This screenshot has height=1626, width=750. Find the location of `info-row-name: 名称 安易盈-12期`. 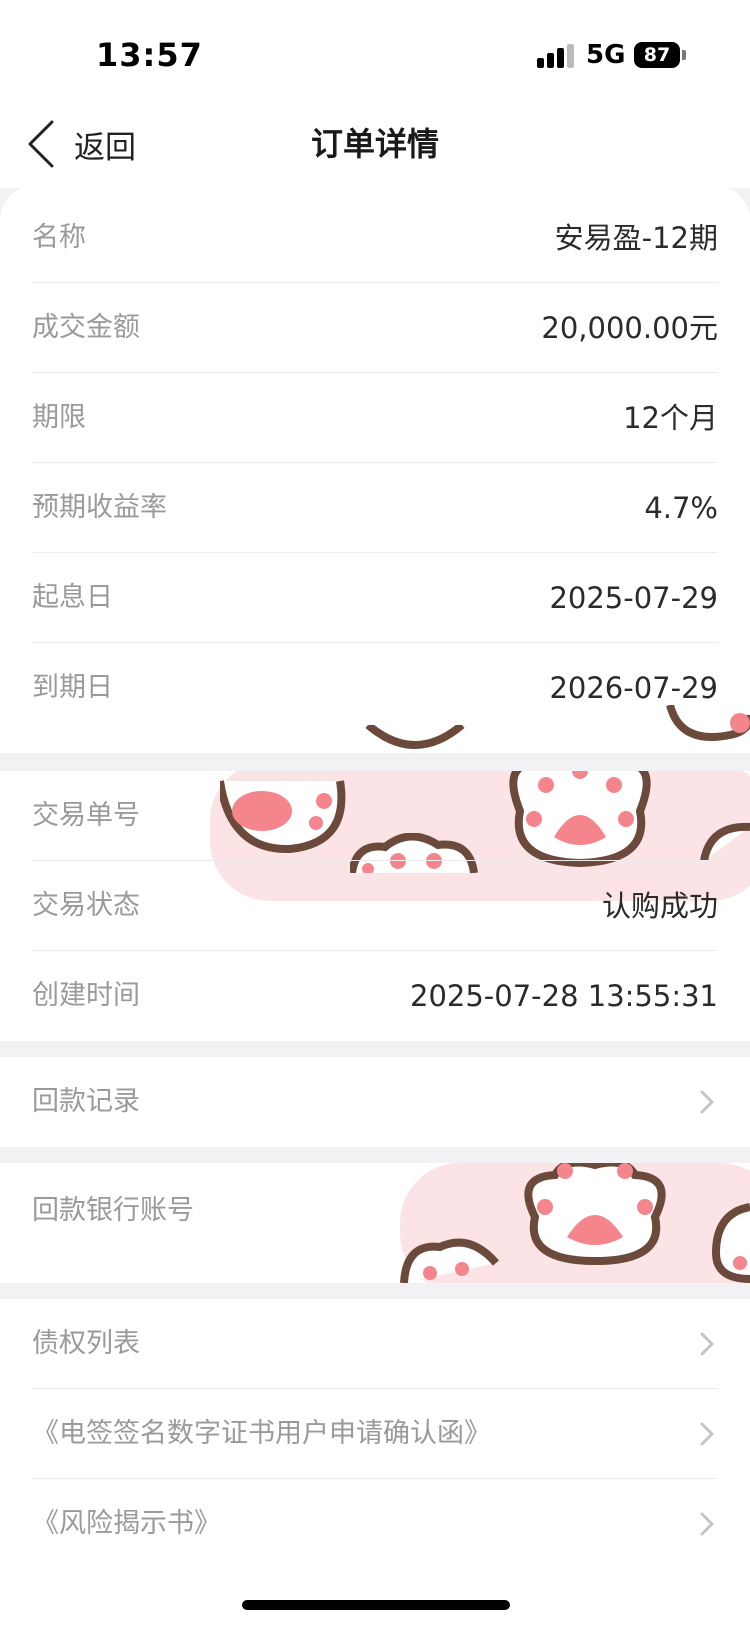

info-row-name: 名称 安易盈-12期 is located at coordinates (375, 238).